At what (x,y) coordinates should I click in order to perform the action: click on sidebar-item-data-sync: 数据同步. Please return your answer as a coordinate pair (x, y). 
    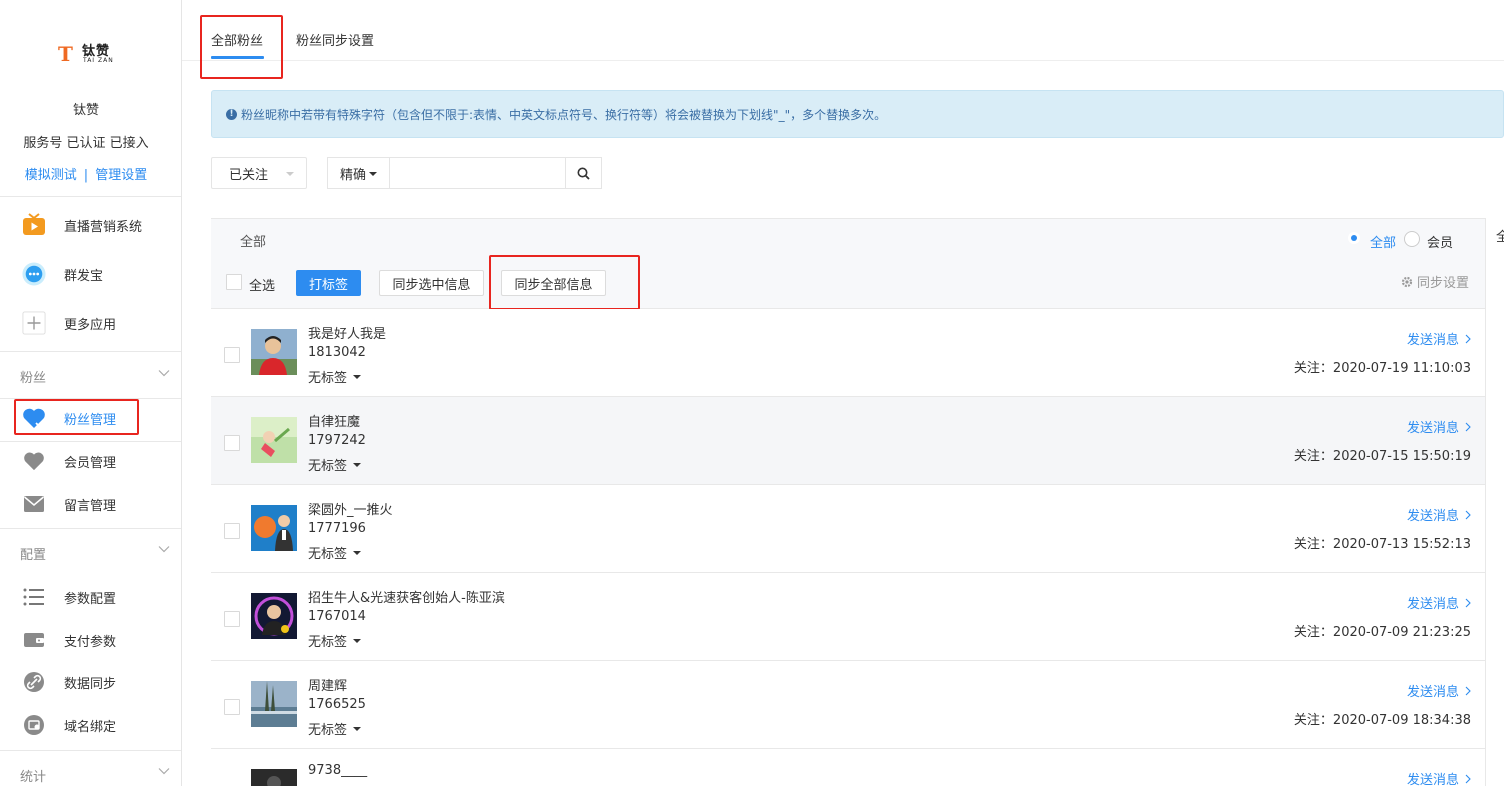
    Looking at the image, I should click on (90, 682).